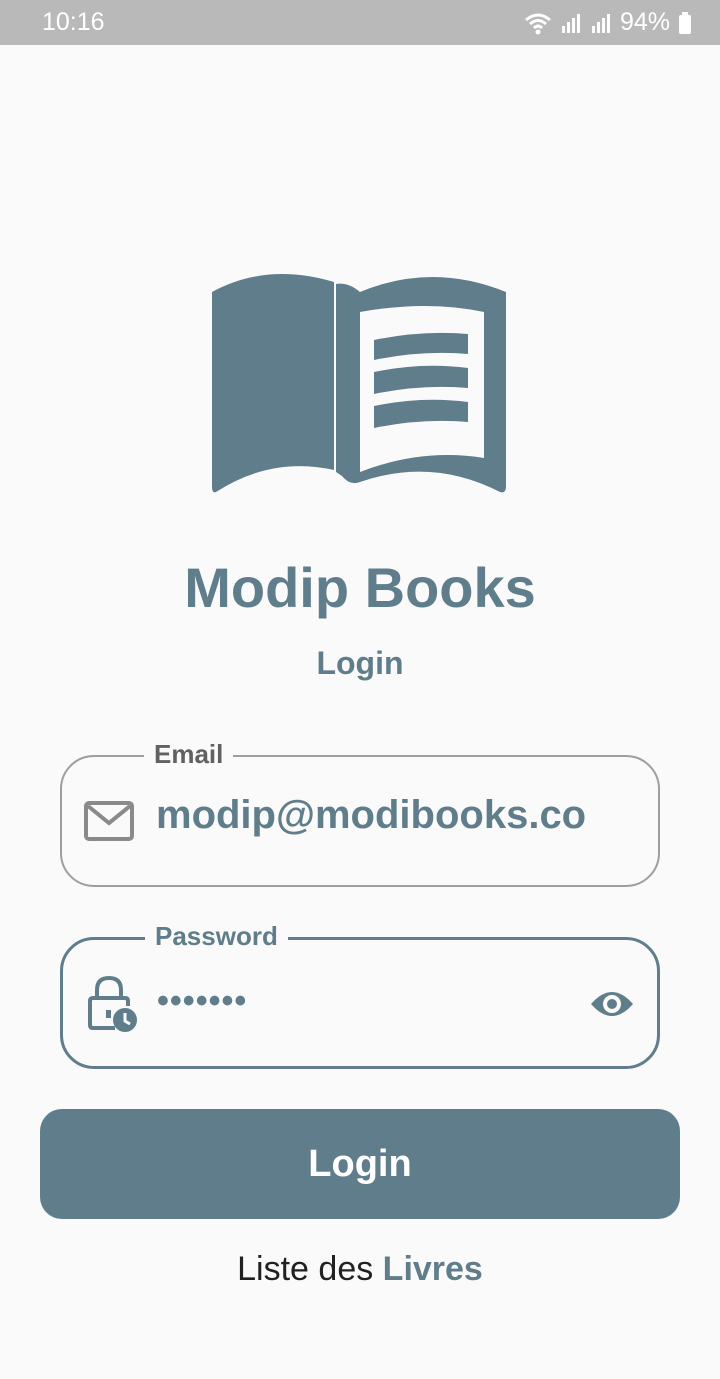  What do you see at coordinates (109, 821) in the screenshot?
I see `mail-icon` at bounding box center [109, 821].